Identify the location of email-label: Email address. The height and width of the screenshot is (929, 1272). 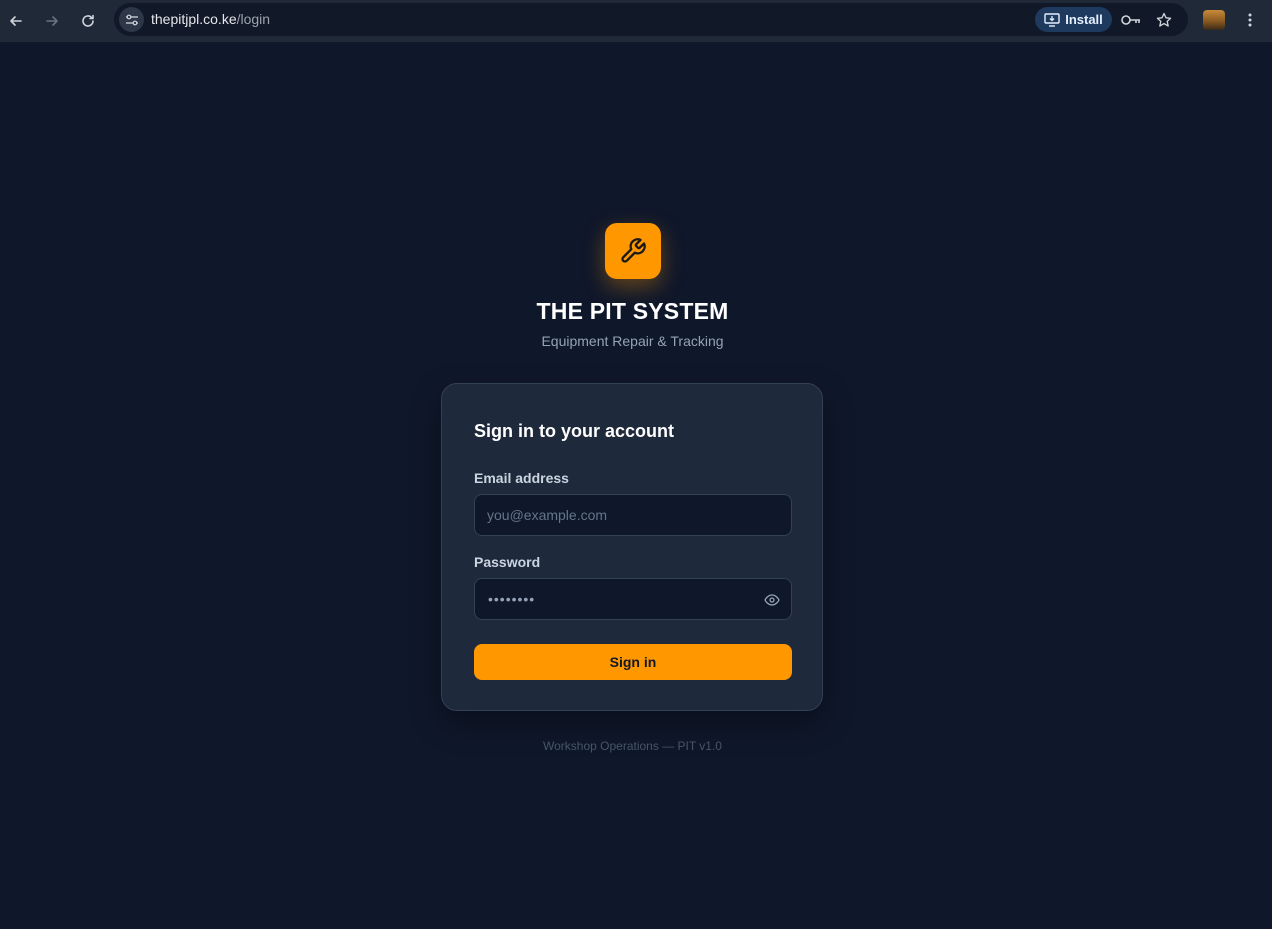
(521, 478).